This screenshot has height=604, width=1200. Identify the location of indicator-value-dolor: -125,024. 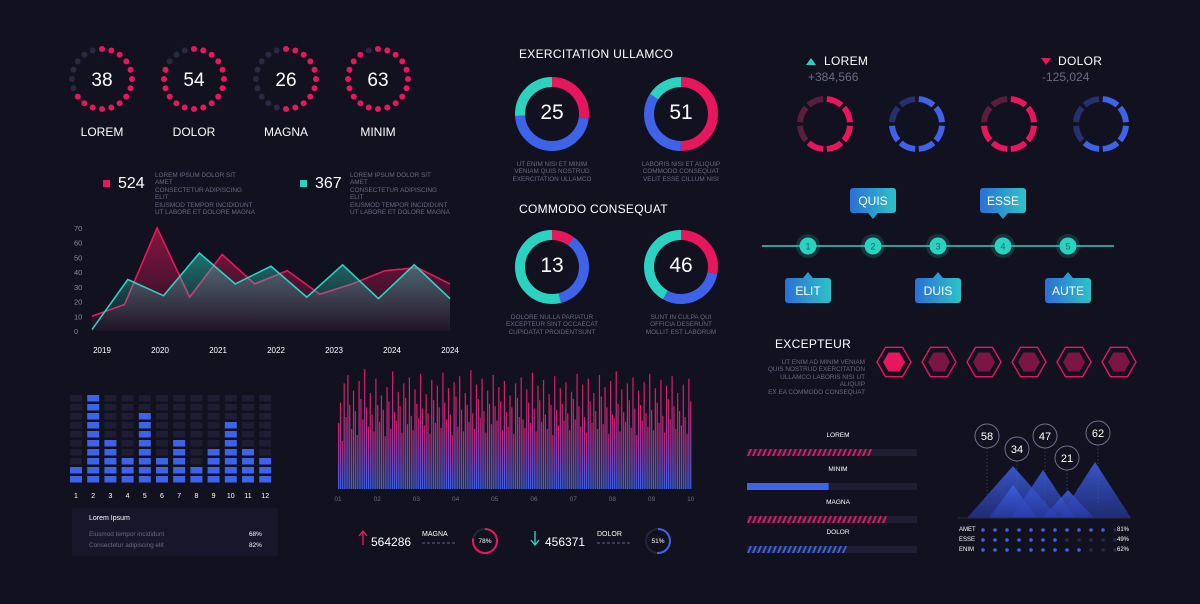
(1066, 77).